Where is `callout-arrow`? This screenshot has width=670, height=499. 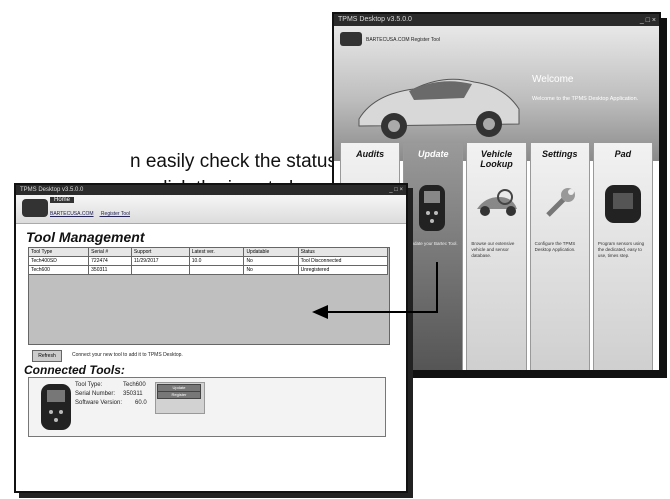 callout-arrow is located at coordinates (375, 290).